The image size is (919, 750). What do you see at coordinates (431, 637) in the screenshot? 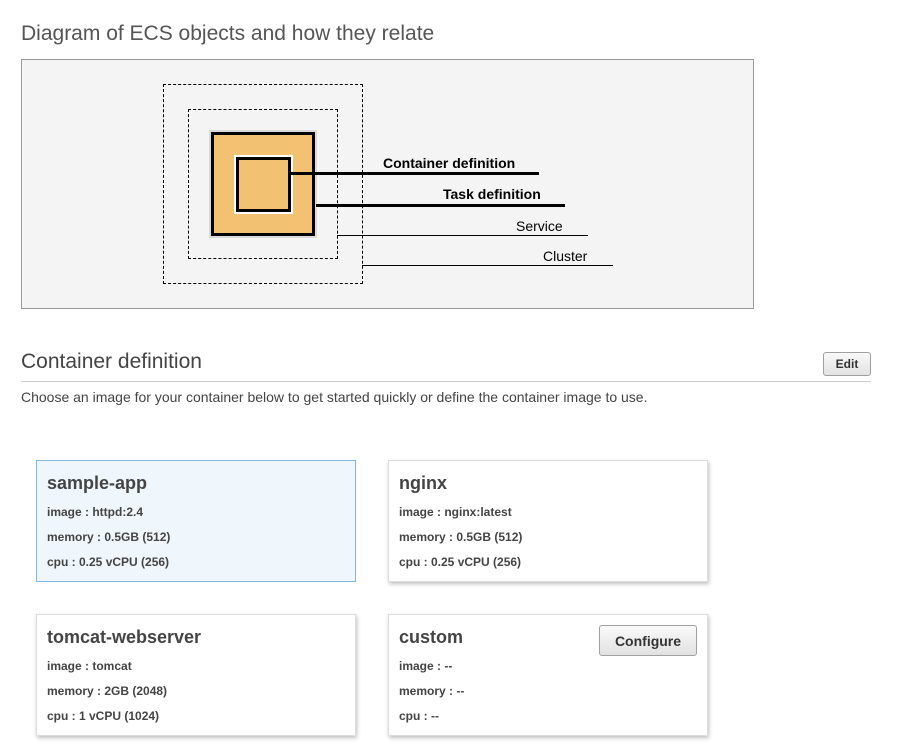
I see `card-title: custom` at bounding box center [431, 637].